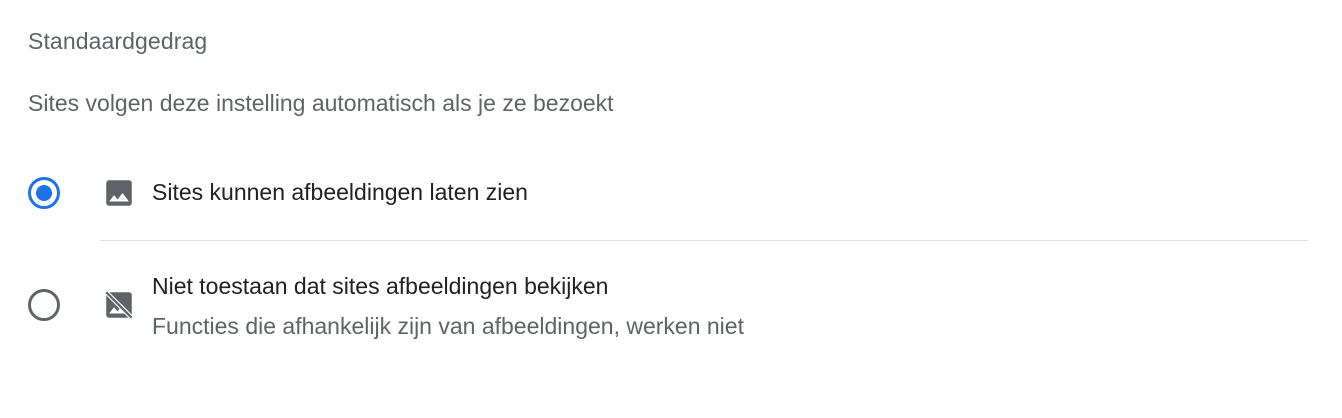 The height and width of the screenshot is (418, 1342). What do you see at coordinates (44, 305) in the screenshot?
I see `radio-block-images` at bounding box center [44, 305].